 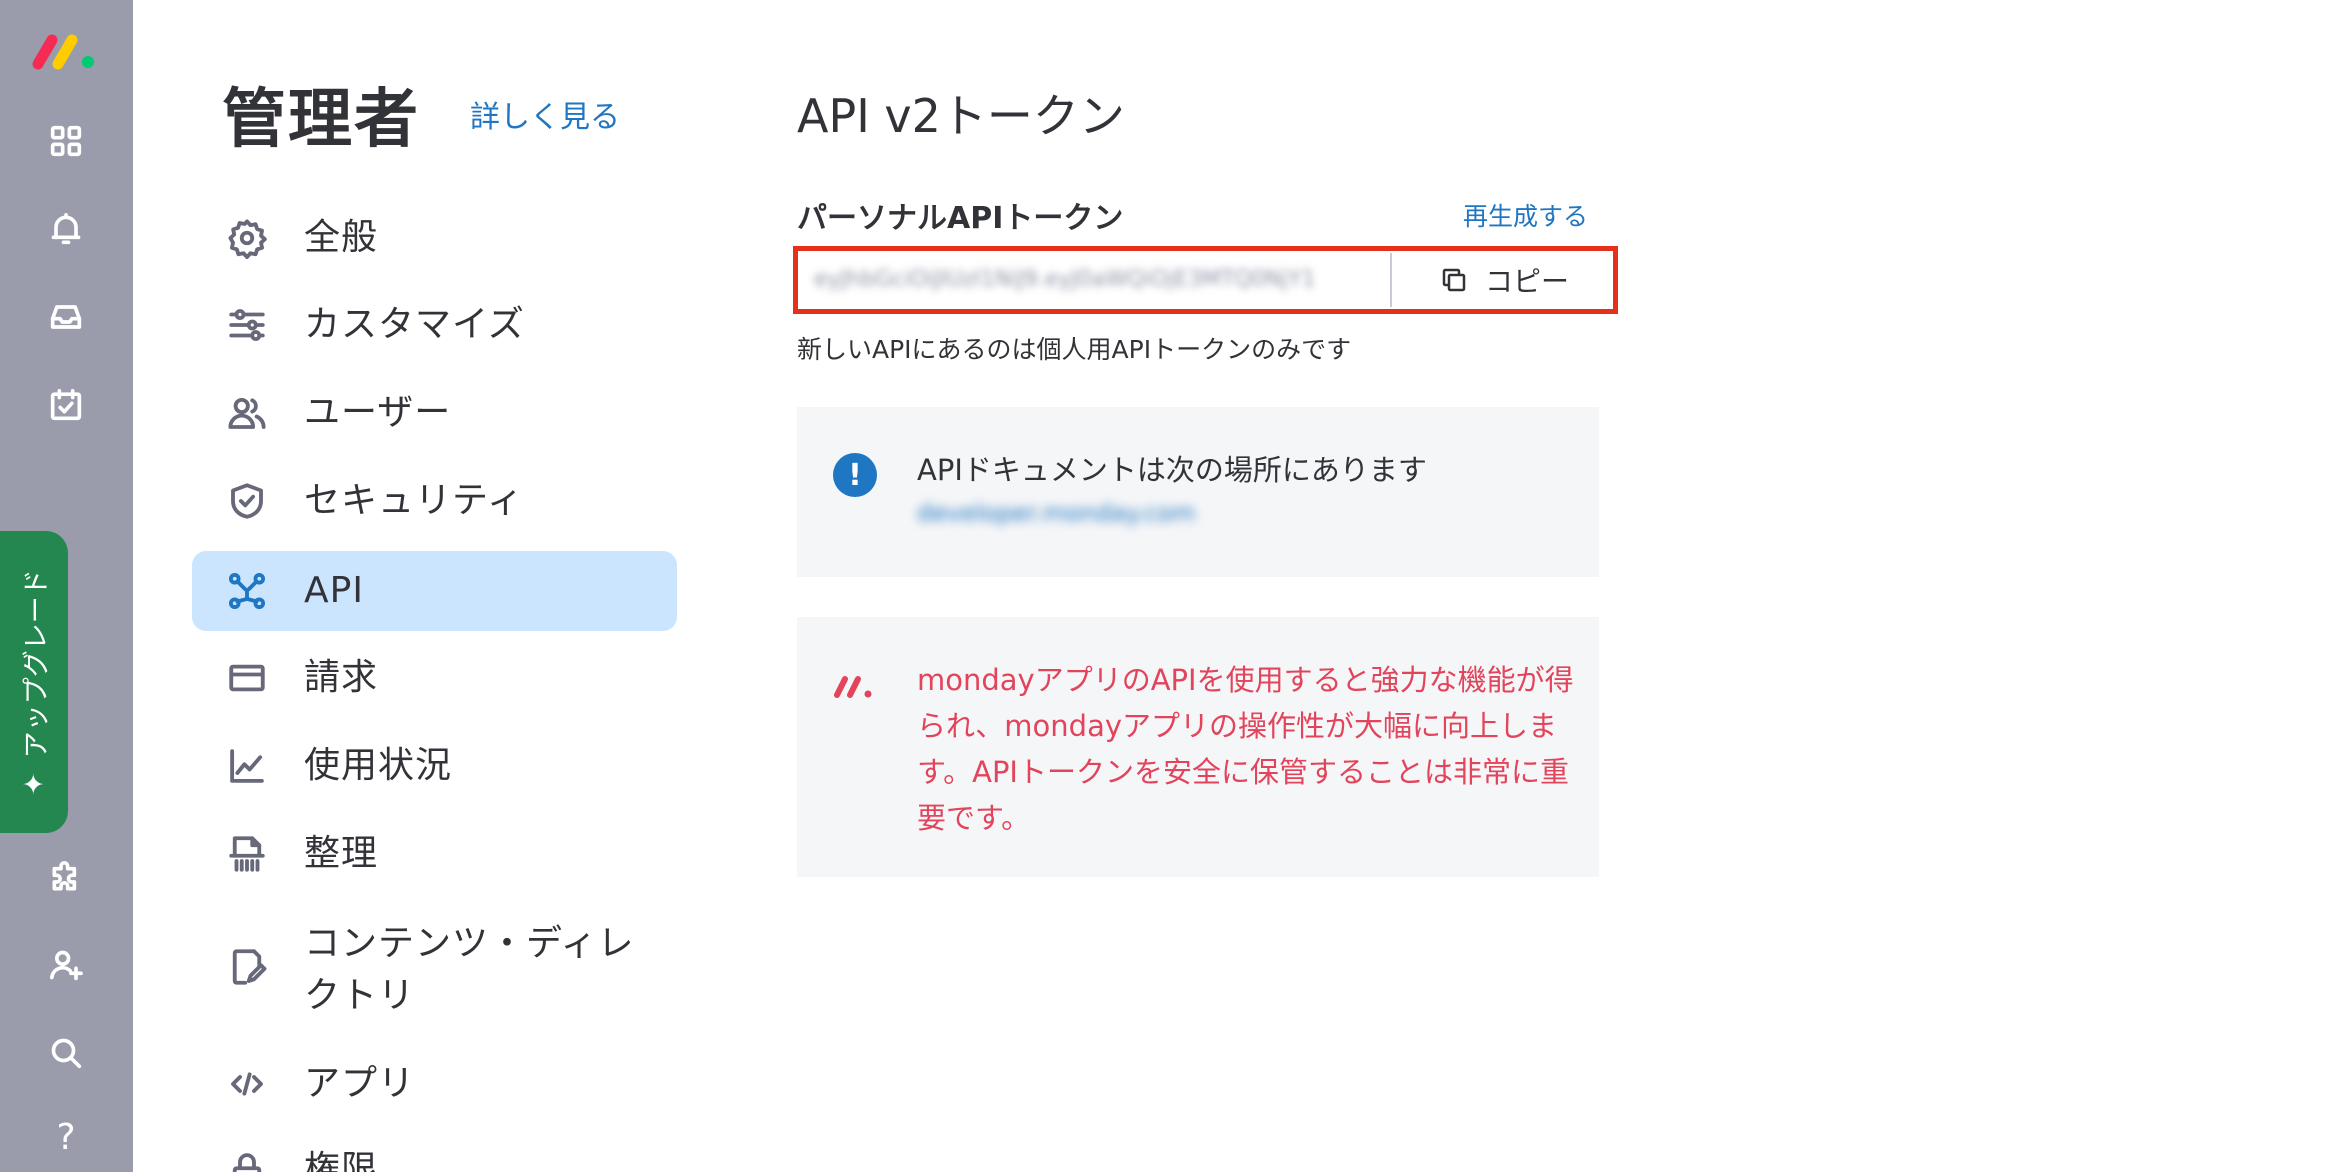 What do you see at coordinates (434, 238) in the screenshot?
I see `nav-item-general: 全般` at bounding box center [434, 238].